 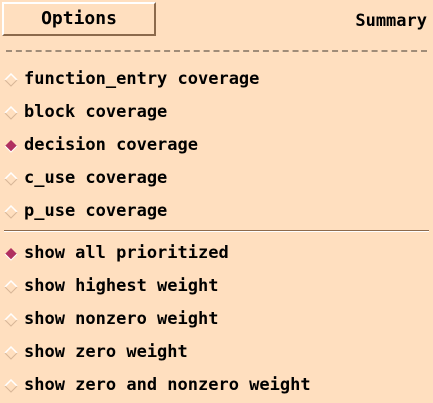 What do you see at coordinates (391, 21) in the screenshot?
I see `summary-menu-button: Summary` at bounding box center [391, 21].